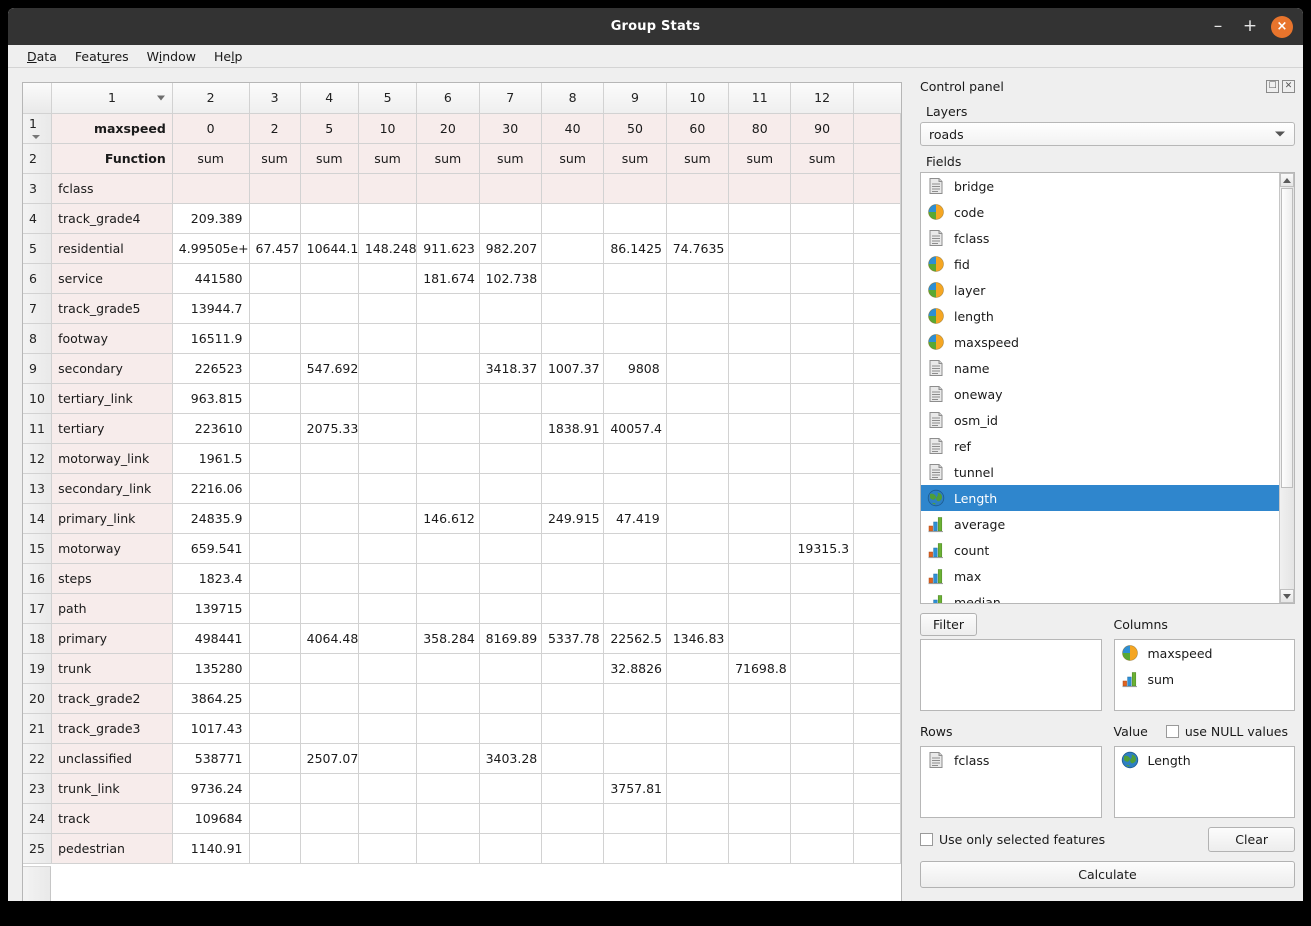 This screenshot has height=926, width=1311. Describe the element at coordinates (573, 368) in the screenshot. I see `table-cell: 1007.37` at that location.